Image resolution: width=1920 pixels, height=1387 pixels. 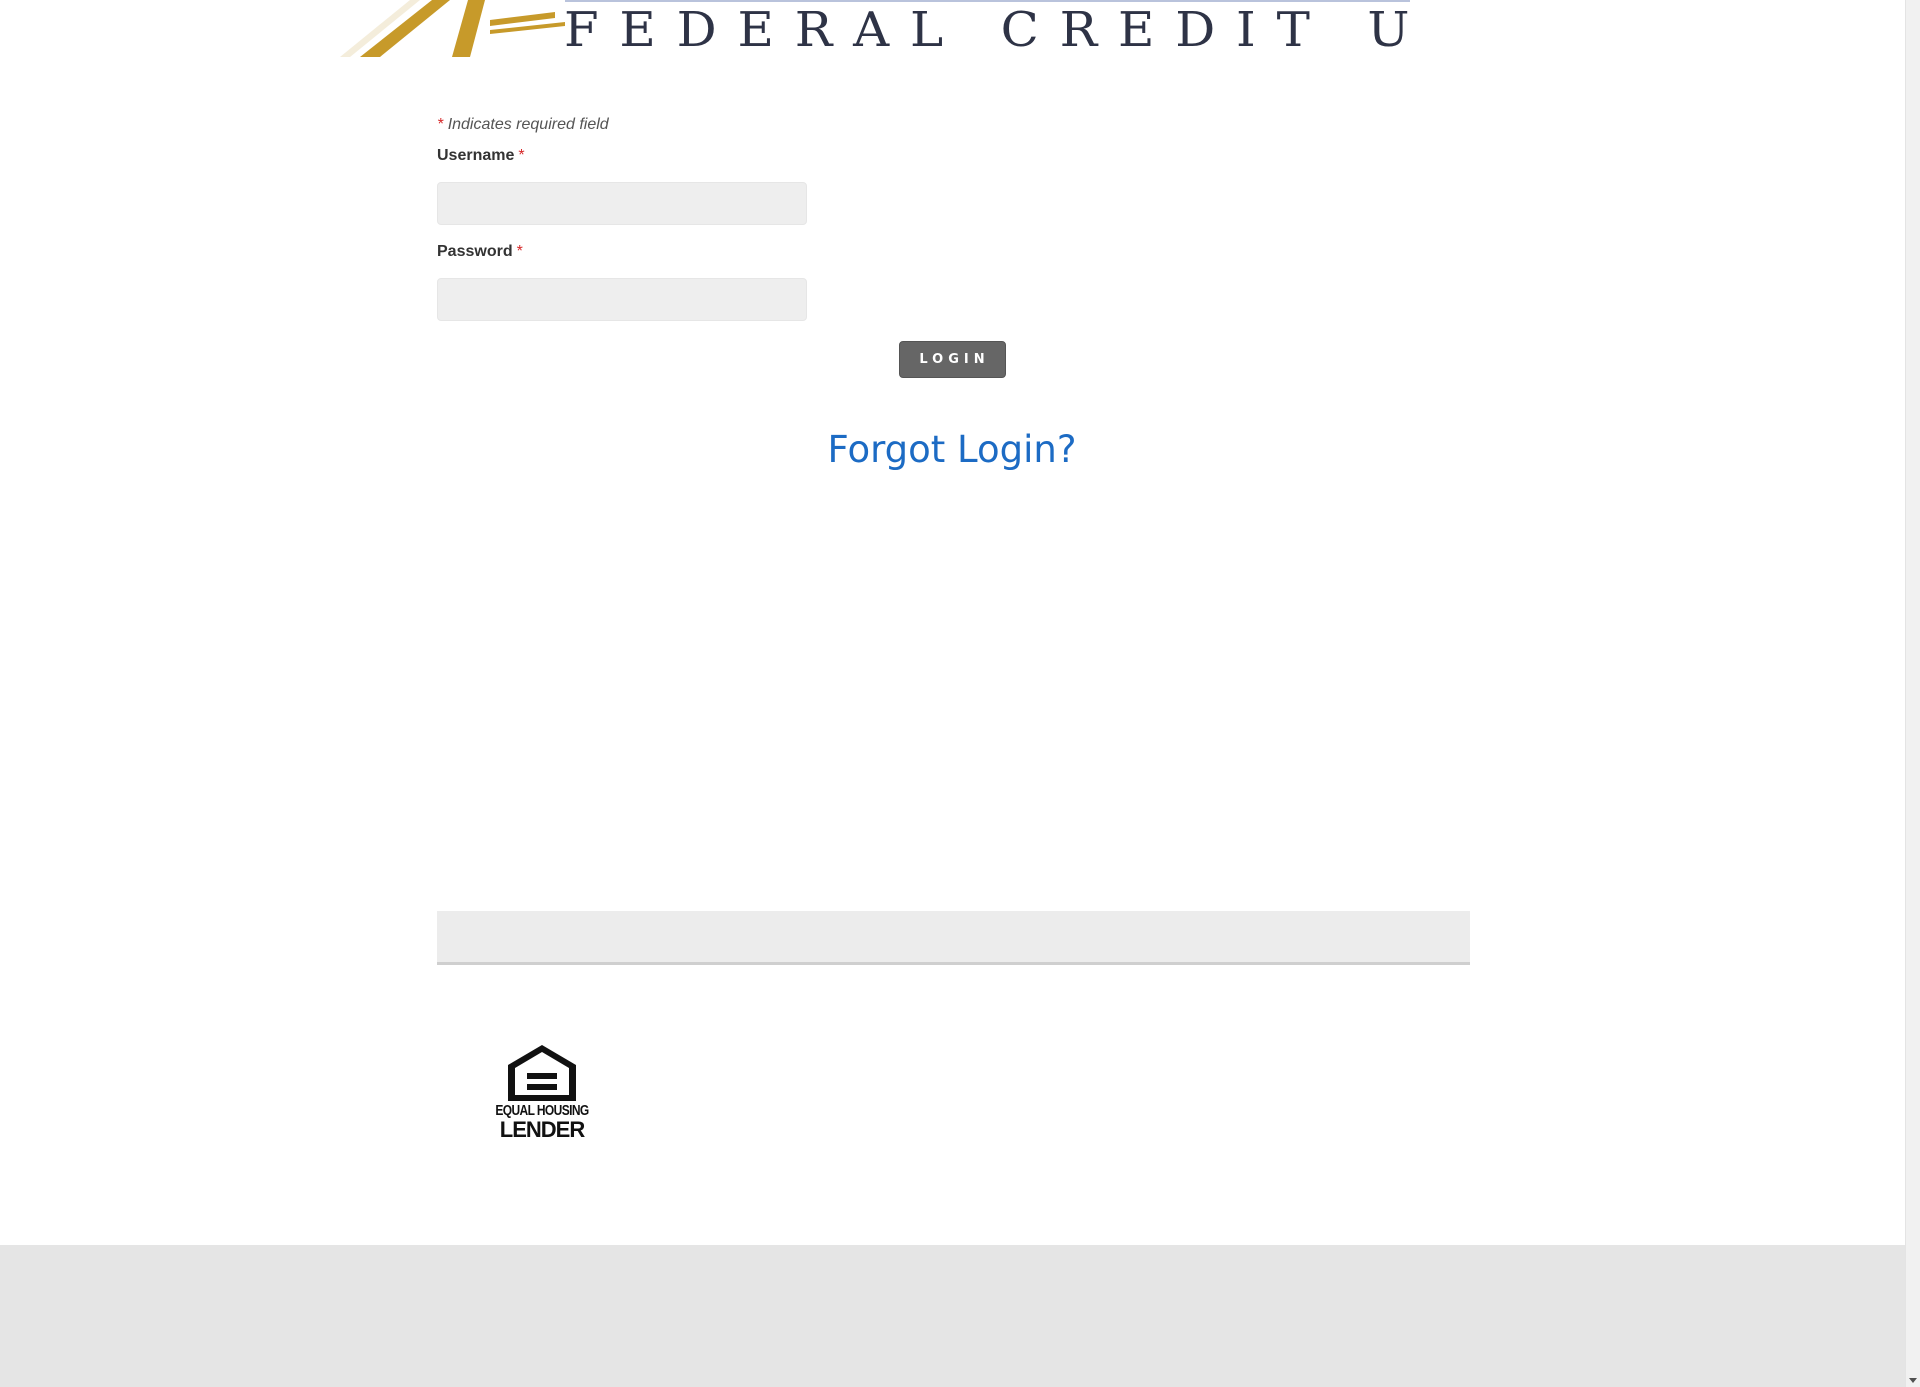 I want to click on credit-union-logo: FEDERAL CREDIT UNION, so click(x=875, y=28).